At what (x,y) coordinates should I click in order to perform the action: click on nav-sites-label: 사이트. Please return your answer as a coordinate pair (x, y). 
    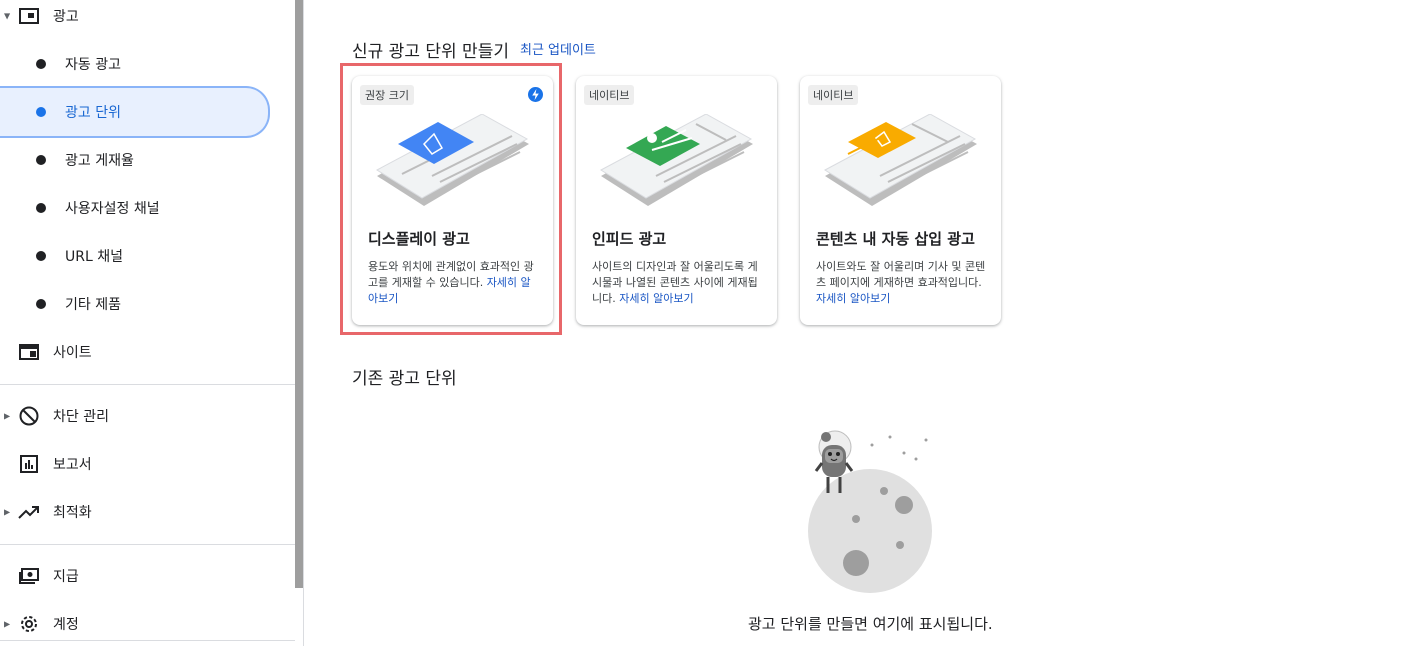
    Looking at the image, I should click on (72, 353).